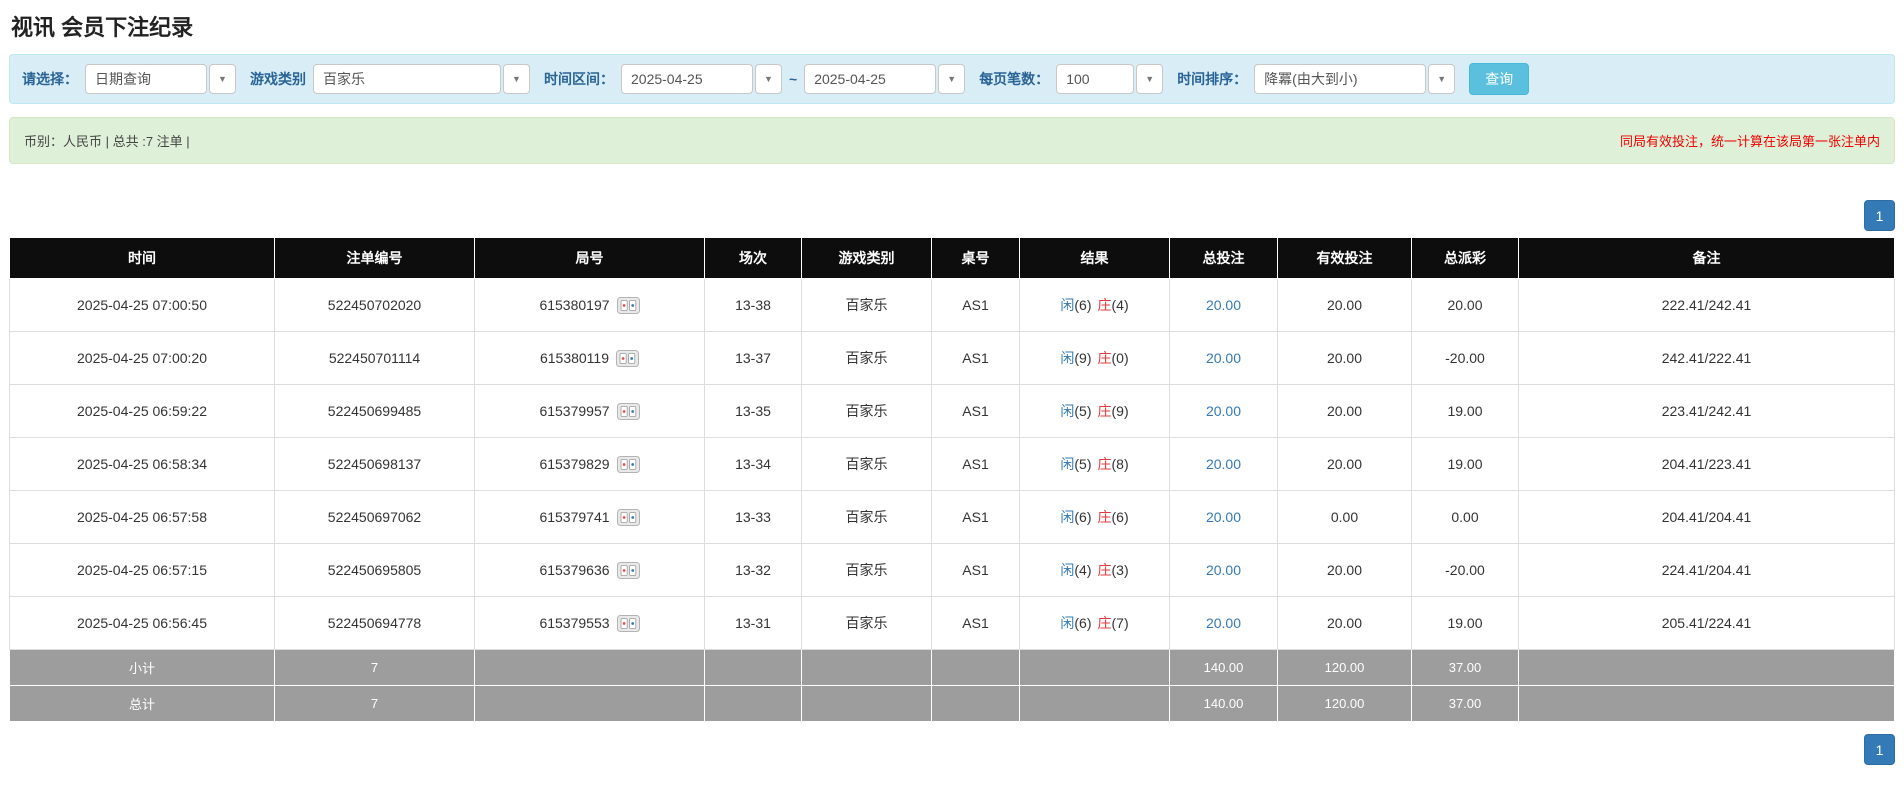 The height and width of the screenshot is (794, 1904). What do you see at coordinates (1465, 667) in the screenshot?
I see `subtotal-payout: 37.00` at bounding box center [1465, 667].